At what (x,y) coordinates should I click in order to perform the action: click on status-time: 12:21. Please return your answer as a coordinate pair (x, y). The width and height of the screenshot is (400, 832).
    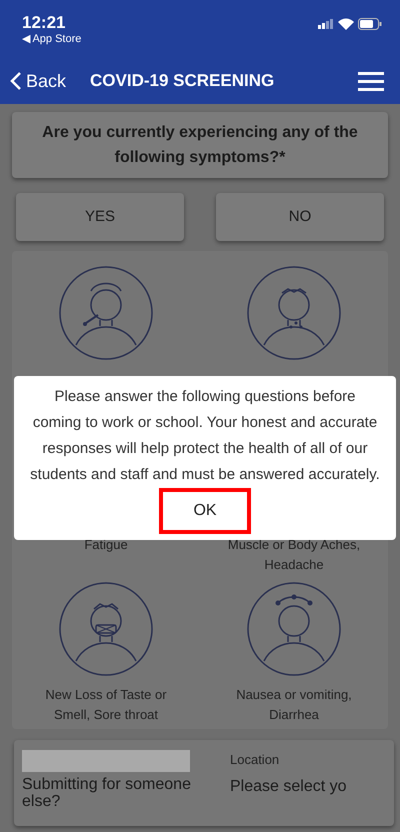
    Looking at the image, I should click on (44, 22).